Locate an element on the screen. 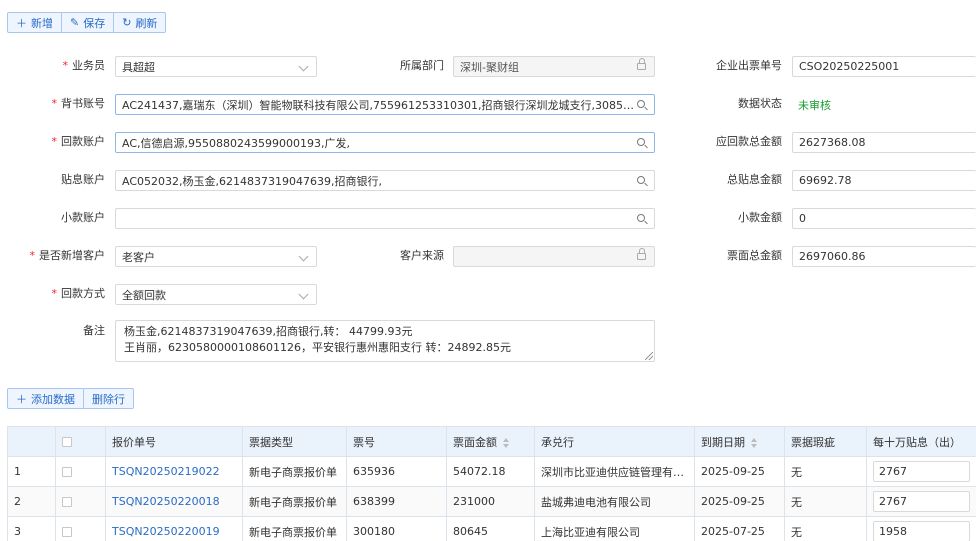  add-data-button: ＋ 添加数据 is located at coordinates (45, 398).